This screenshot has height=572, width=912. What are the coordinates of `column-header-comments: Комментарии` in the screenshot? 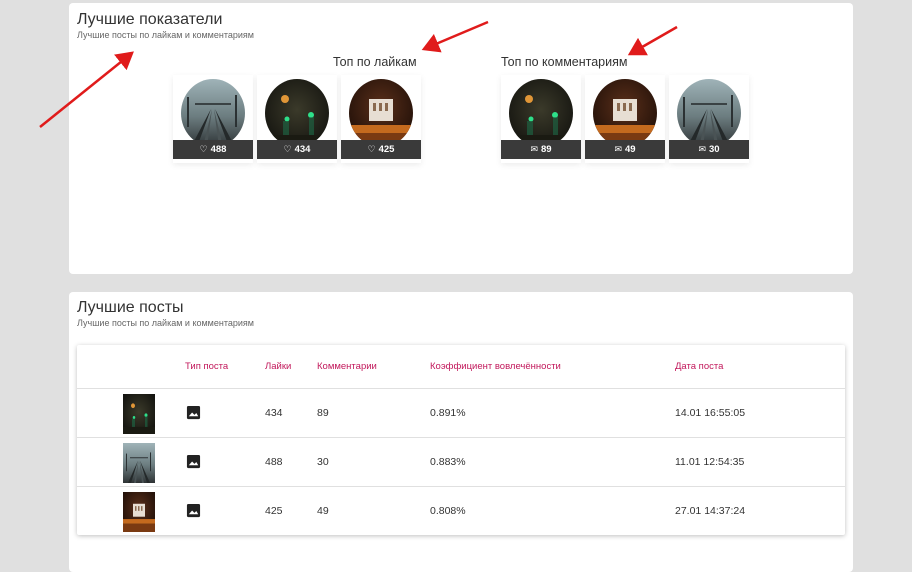 It's located at (347, 367).